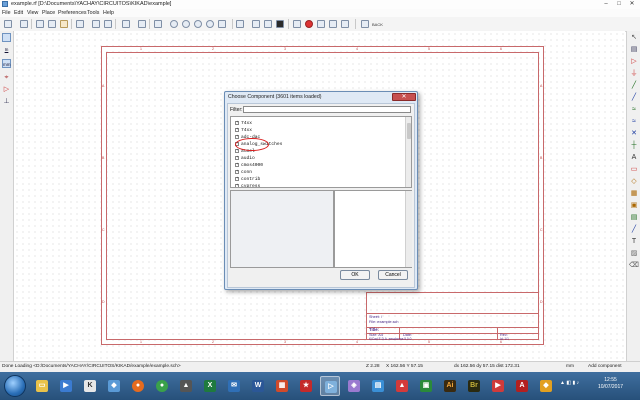 The image size is (640, 400). I want to click on import-footprint-icon, so click(365, 24).